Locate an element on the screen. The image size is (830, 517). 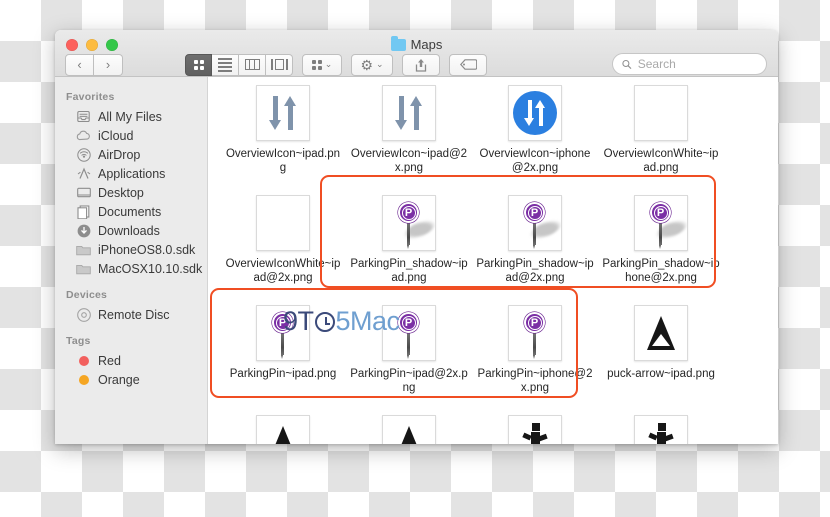
tag-button is located at coordinates (468, 64).